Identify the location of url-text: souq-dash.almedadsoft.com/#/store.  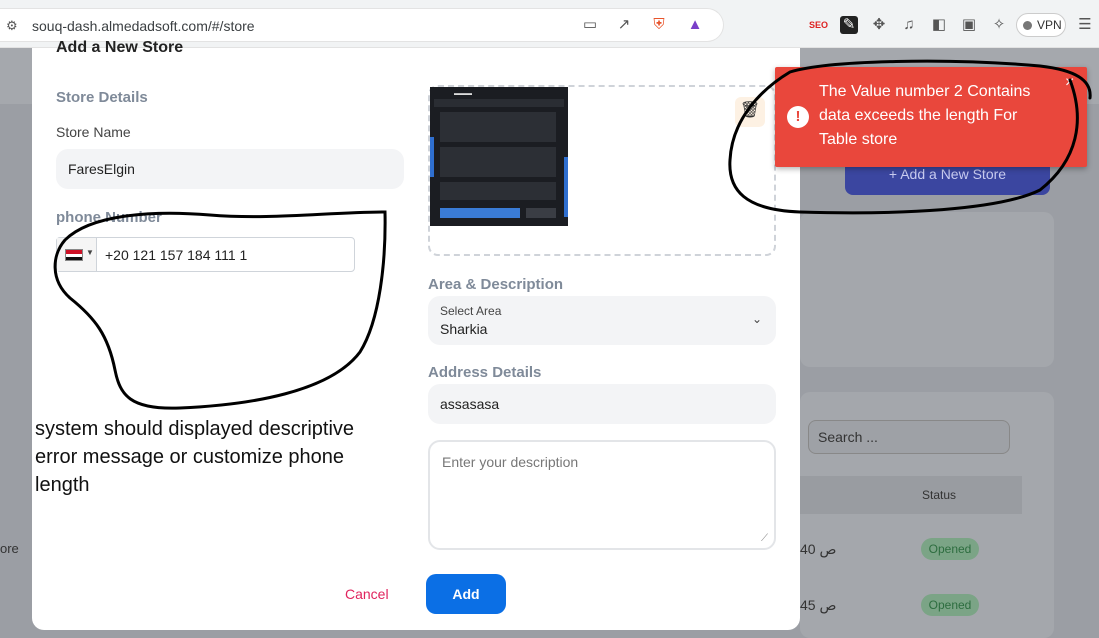
(143, 26).